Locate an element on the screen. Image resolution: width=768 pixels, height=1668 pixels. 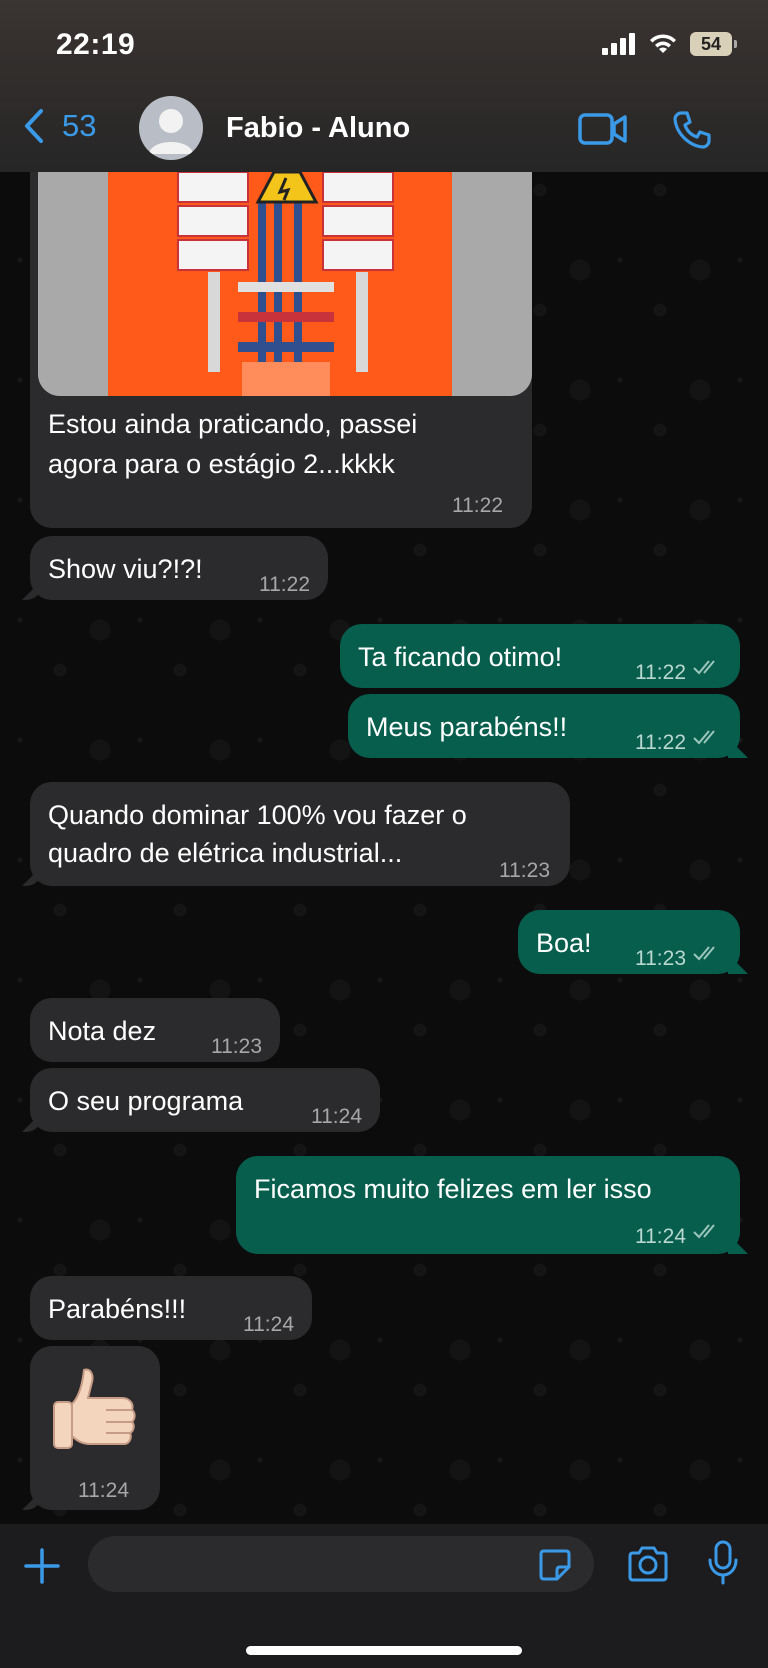
message-bubble-incoming: 11:24 is located at coordinates (95, 1428).